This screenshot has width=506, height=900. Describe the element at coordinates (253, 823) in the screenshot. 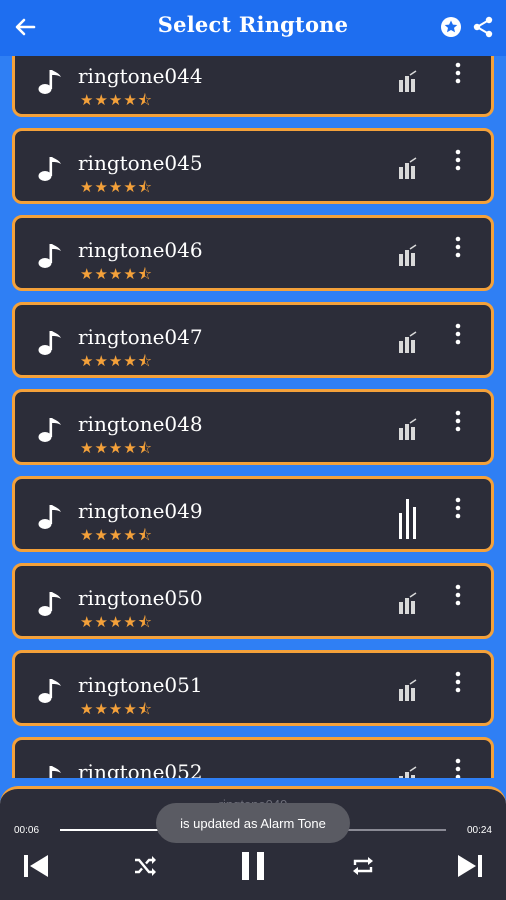

I see `toast-message: is updated as Alarm Tone` at that location.